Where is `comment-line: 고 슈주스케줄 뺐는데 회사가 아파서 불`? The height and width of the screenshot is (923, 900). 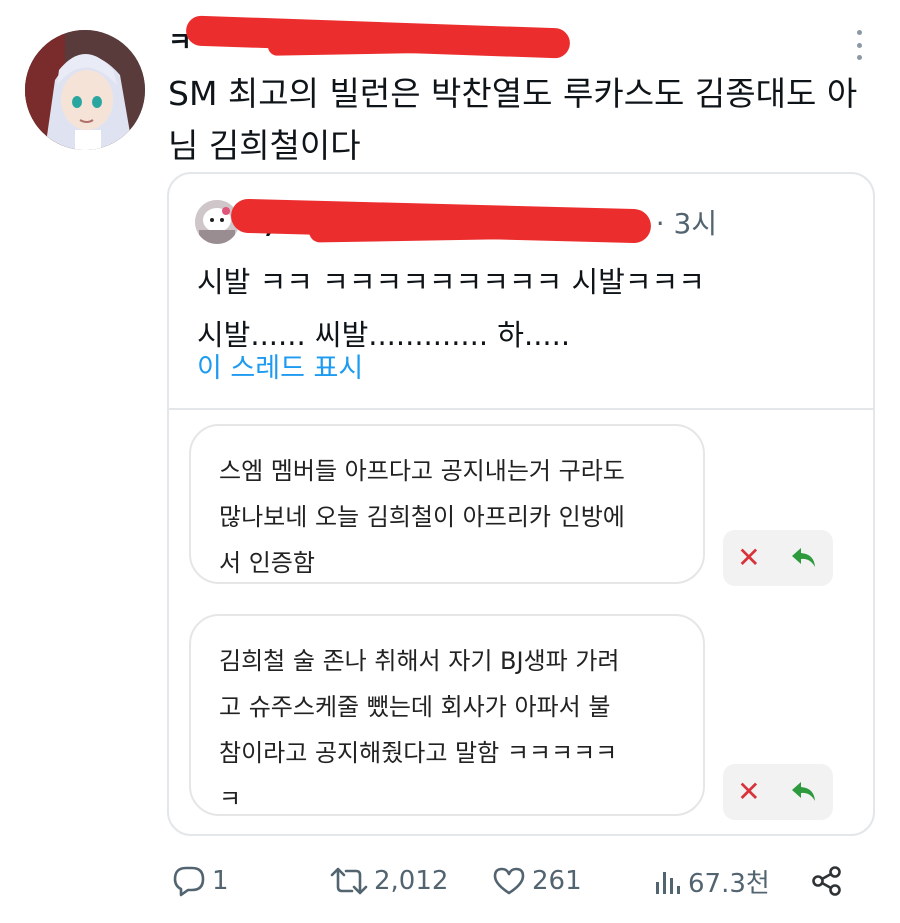
comment-line: 고 슈주스케줄 뺐는데 회사가 아파서 불 is located at coordinates (415, 707).